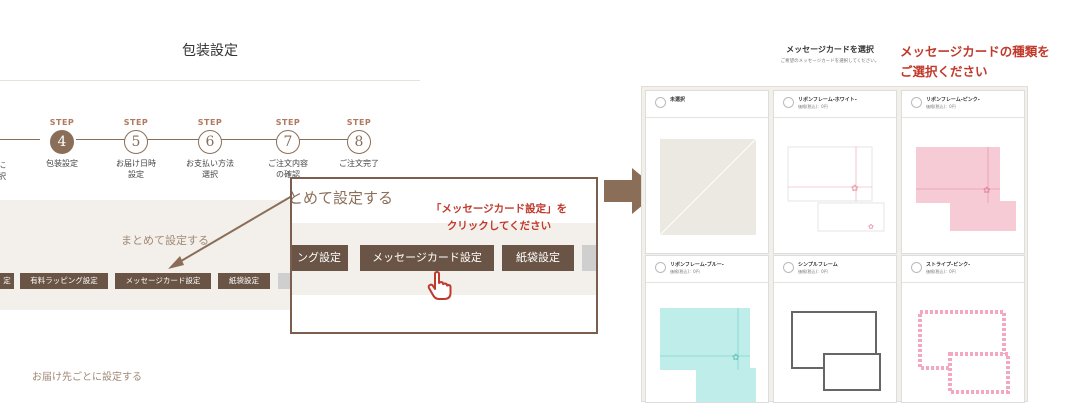 The height and width of the screenshot is (403, 1080). Describe the element at coordinates (87, 377) in the screenshot. I see `per-delivery-title: お届け先ごとに設定する` at that location.